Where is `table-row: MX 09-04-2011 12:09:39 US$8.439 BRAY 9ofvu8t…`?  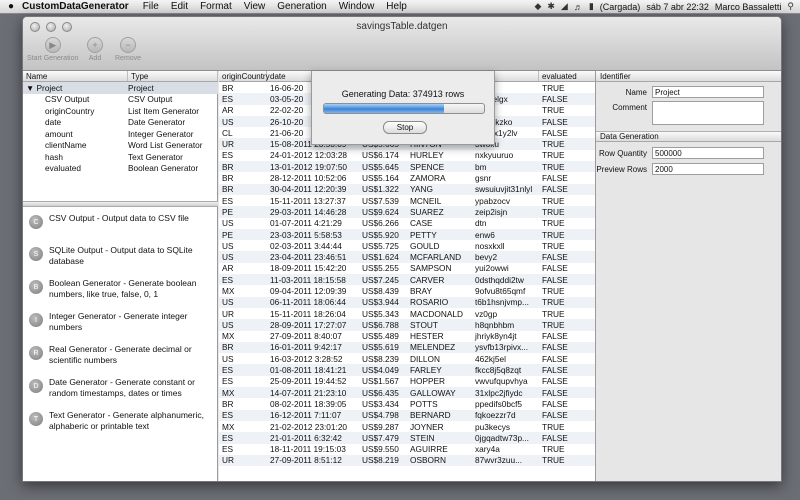 table-row: MX 09-04-2011 12:09:39 US$8.439 BRAY 9ofvu8t… is located at coordinates (407, 290).